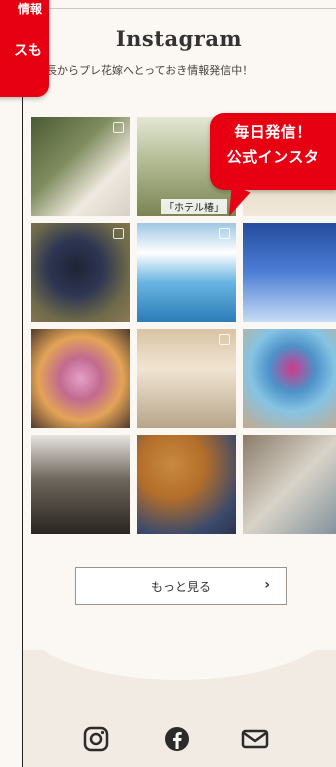  Describe the element at coordinates (273, 132) in the screenshot. I see `badge-right-line1: 毎日発信！` at that location.